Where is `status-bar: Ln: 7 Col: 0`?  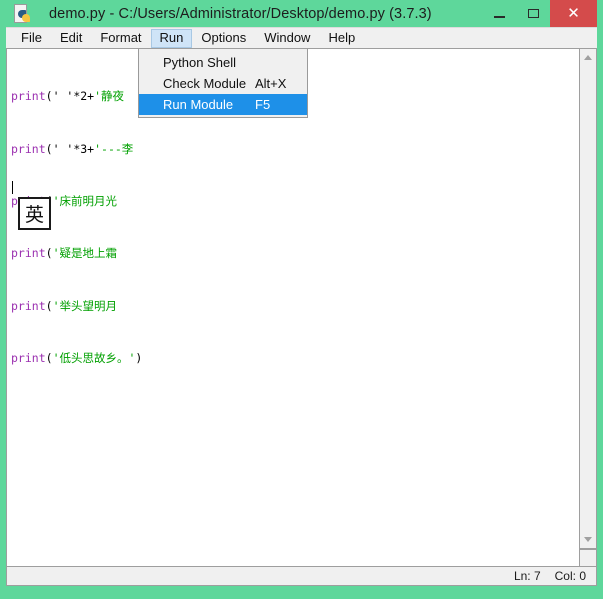
status-bar: Ln: 7 Col: 0 is located at coordinates (301, 576).